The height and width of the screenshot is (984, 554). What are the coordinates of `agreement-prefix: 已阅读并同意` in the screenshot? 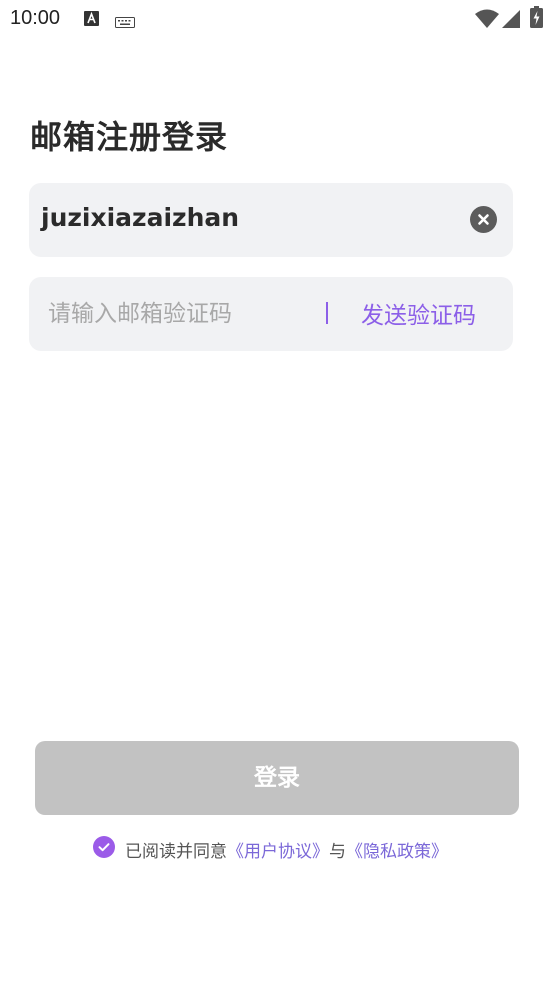 It's located at (176, 852).